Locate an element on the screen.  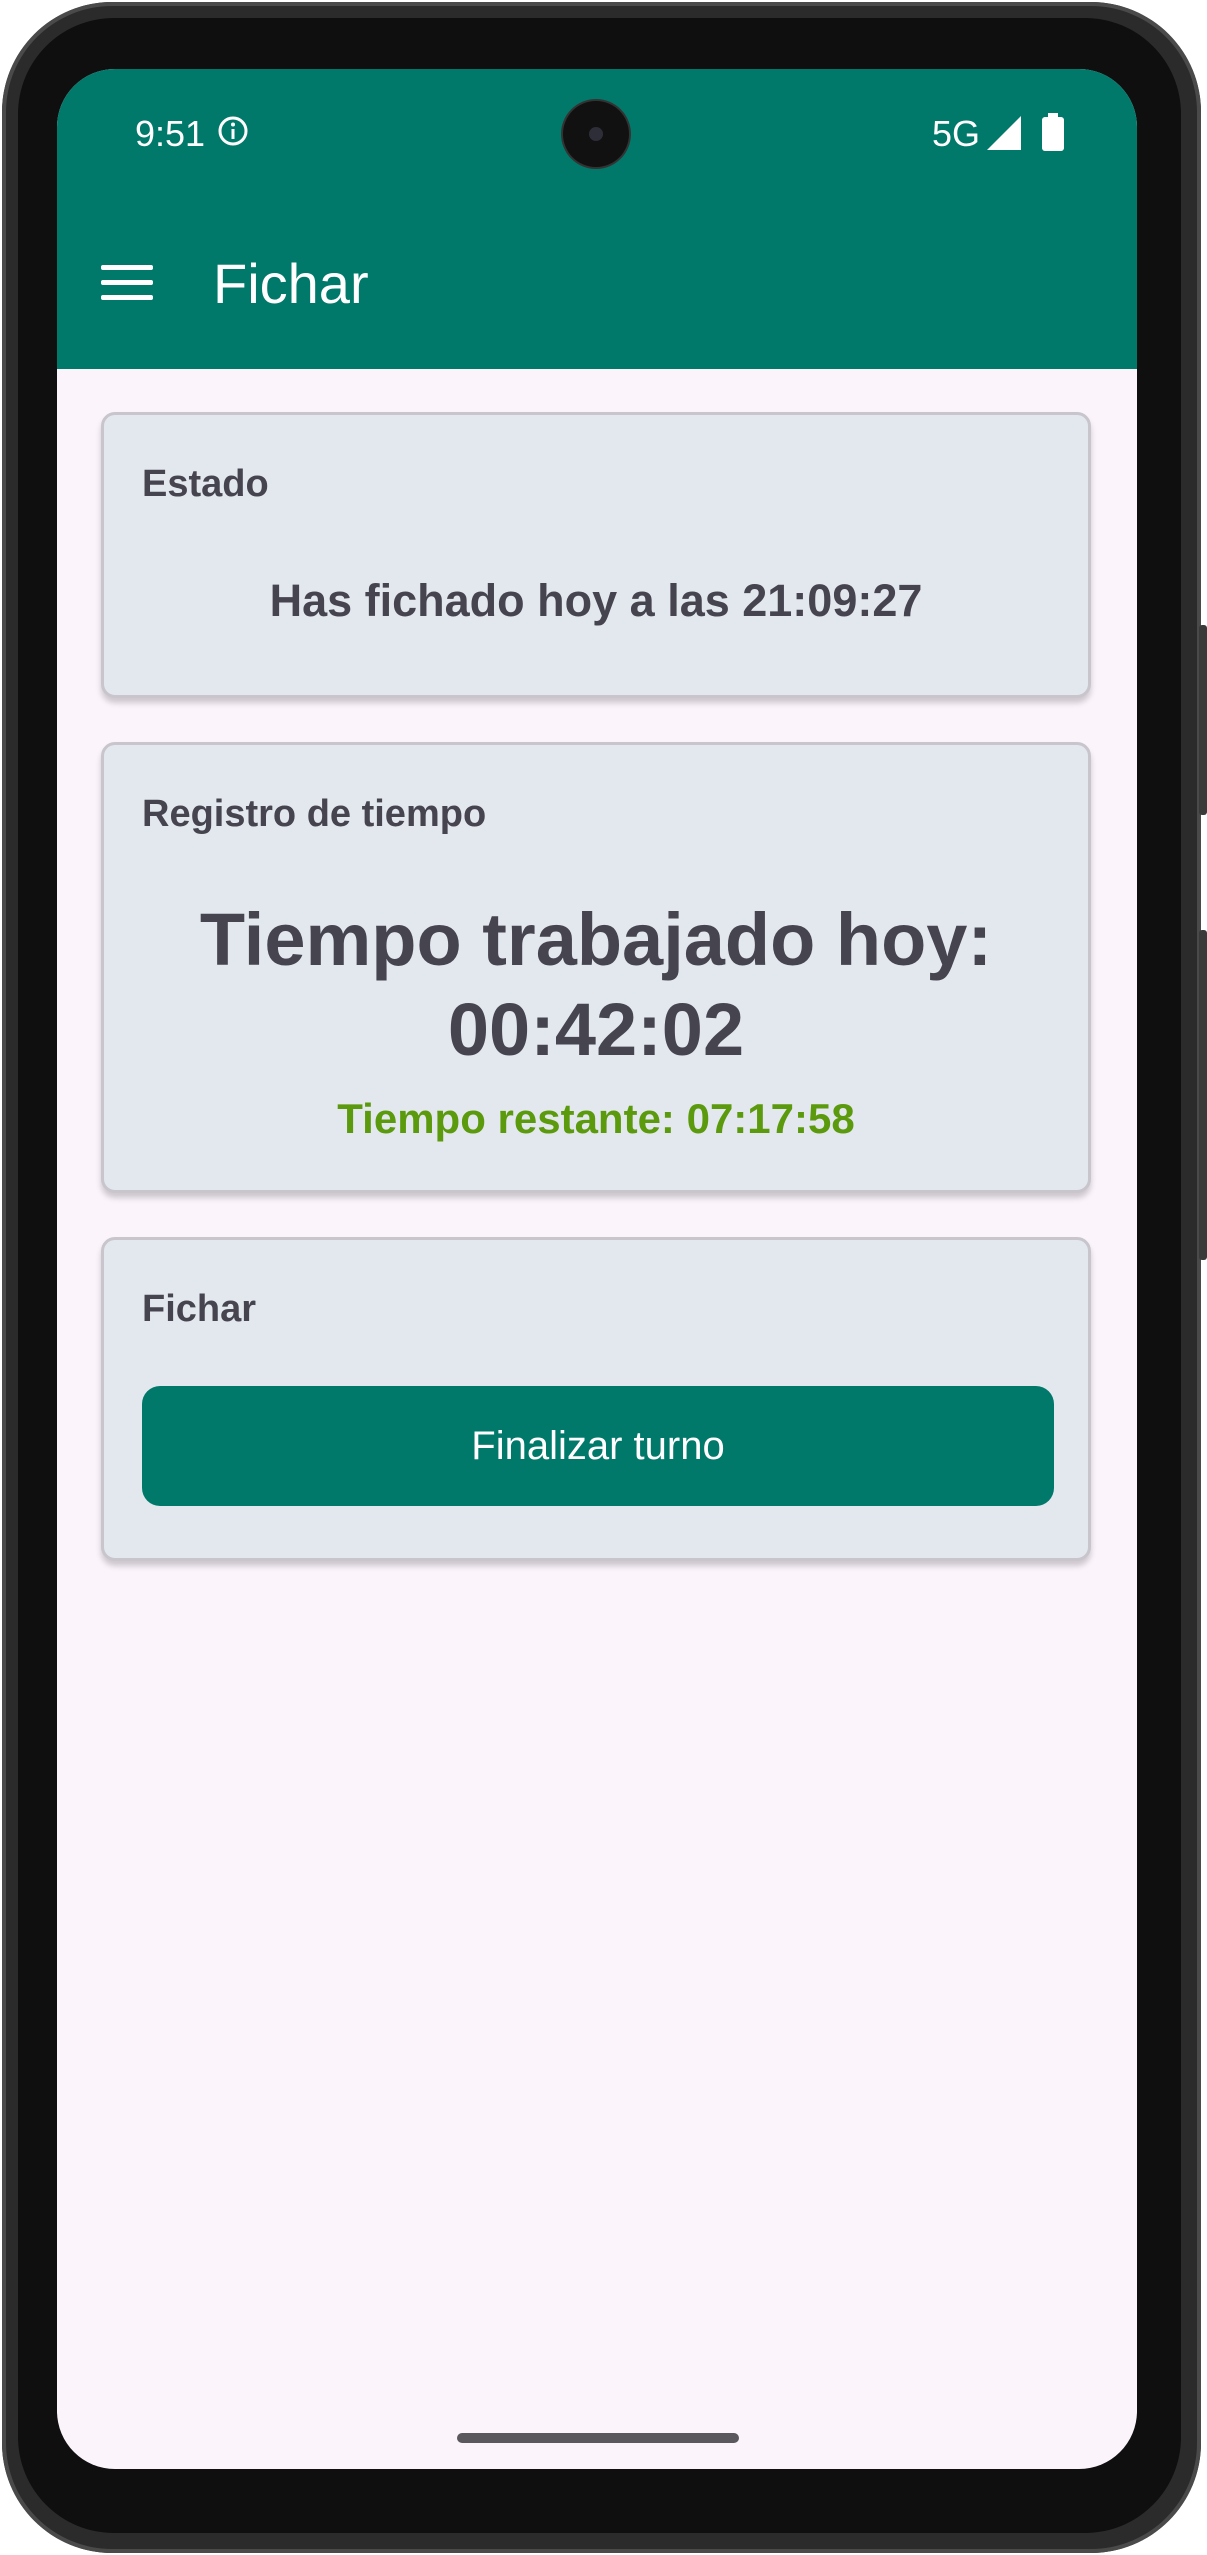
info-icon is located at coordinates (233, 131).